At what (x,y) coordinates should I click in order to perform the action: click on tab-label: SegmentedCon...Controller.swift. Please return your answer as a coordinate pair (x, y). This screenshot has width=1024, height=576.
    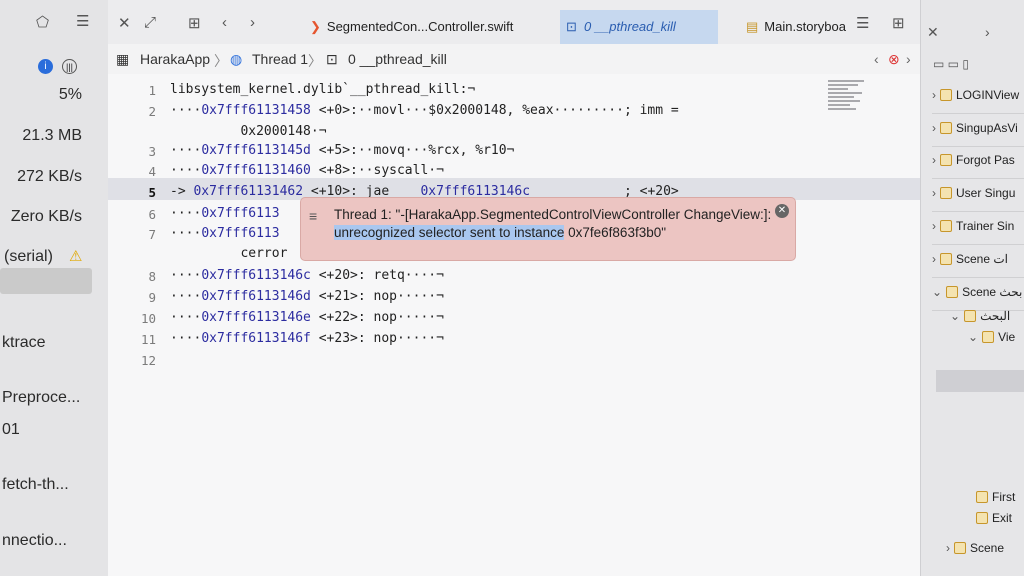
    Looking at the image, I should click on (420, 26).